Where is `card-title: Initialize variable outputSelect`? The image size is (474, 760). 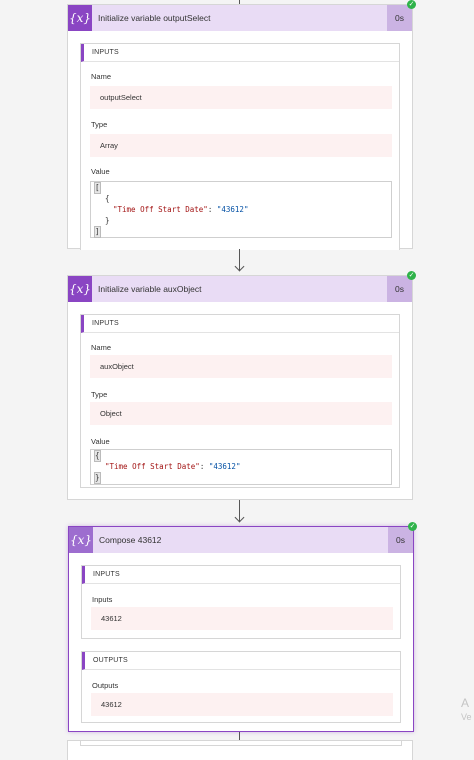
card-title: Initialize variable outputSelect is located at coordinates (154, 18).